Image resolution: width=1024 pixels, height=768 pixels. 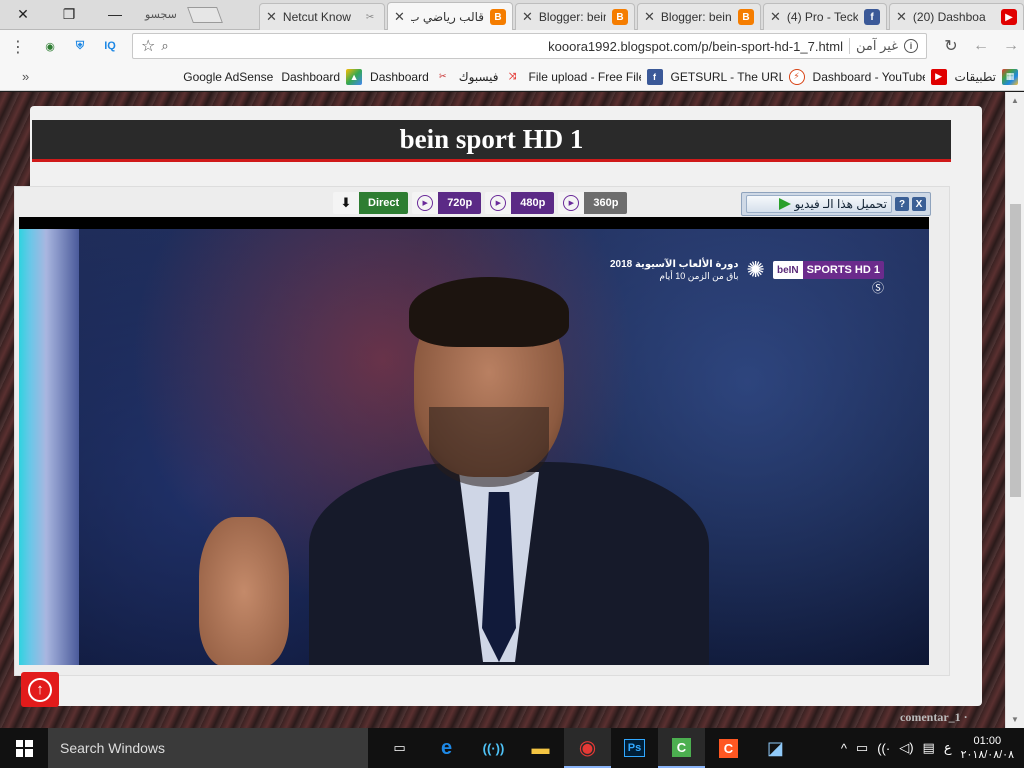 What do you see at coordinates (23, 14) in the screenshot?
I see `close-window-icon: ✕` at bounding box center [23, 14].